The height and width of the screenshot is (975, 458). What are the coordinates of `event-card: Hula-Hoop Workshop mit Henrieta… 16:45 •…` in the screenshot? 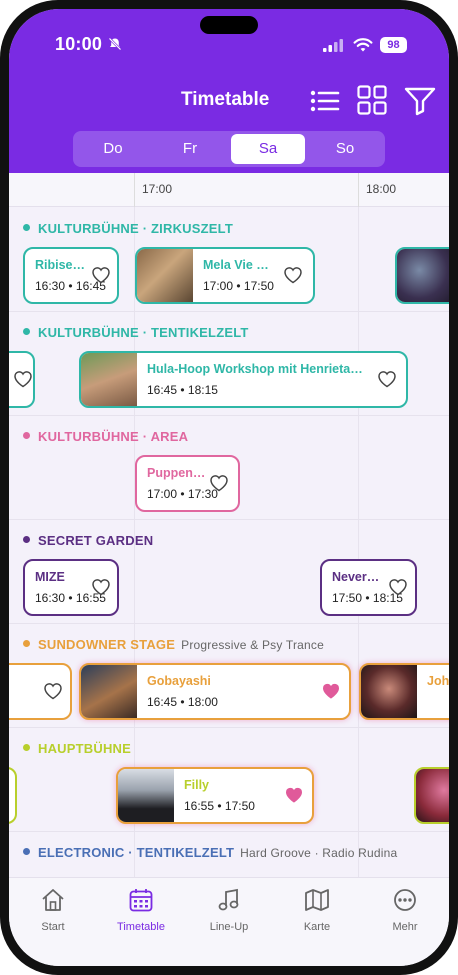 It's located at (243, 379).